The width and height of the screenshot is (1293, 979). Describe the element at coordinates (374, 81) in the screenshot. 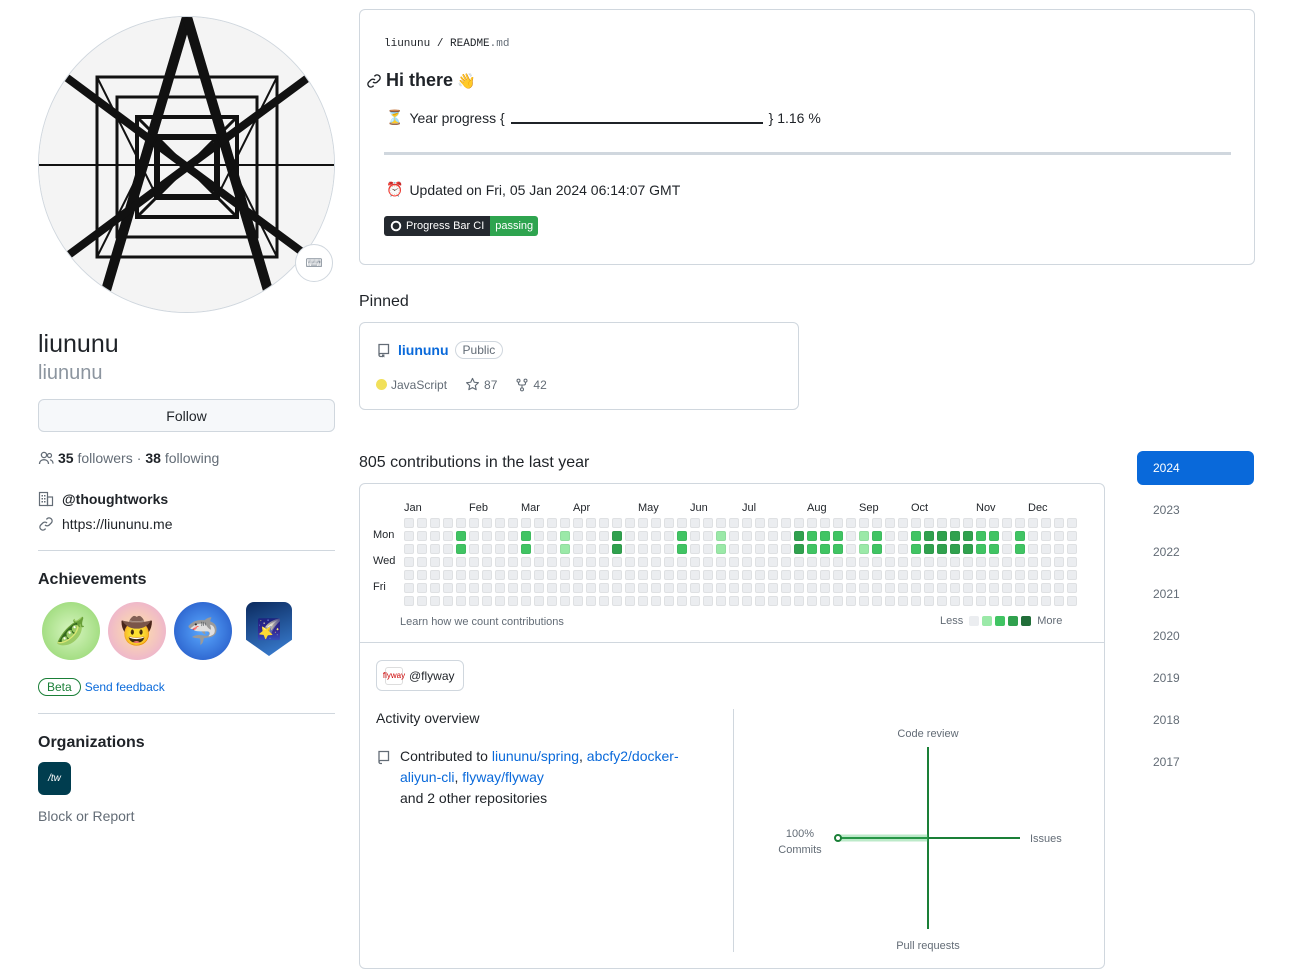

I see `anchor-link-icon` at that location.